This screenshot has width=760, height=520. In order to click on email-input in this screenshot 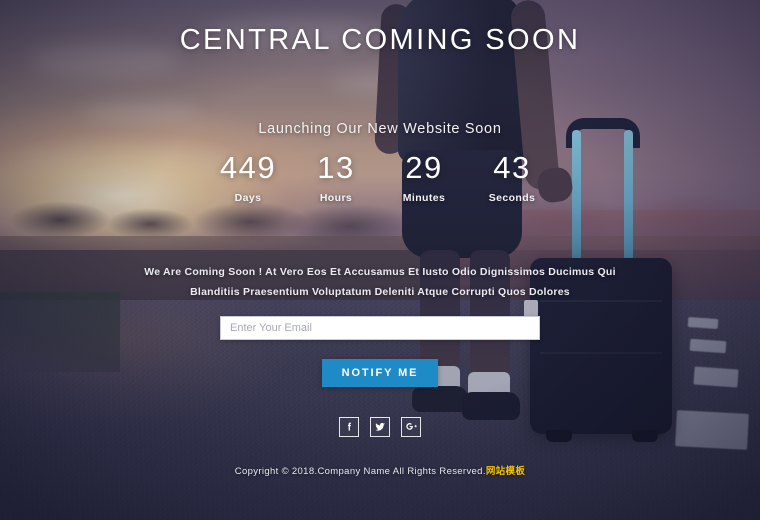, I will do `click(380, 327)`.